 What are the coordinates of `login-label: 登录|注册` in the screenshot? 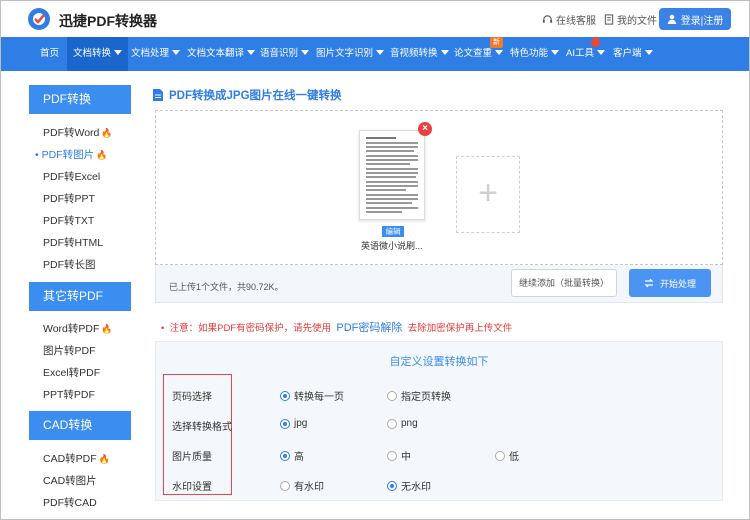 It's located at (702, 21).